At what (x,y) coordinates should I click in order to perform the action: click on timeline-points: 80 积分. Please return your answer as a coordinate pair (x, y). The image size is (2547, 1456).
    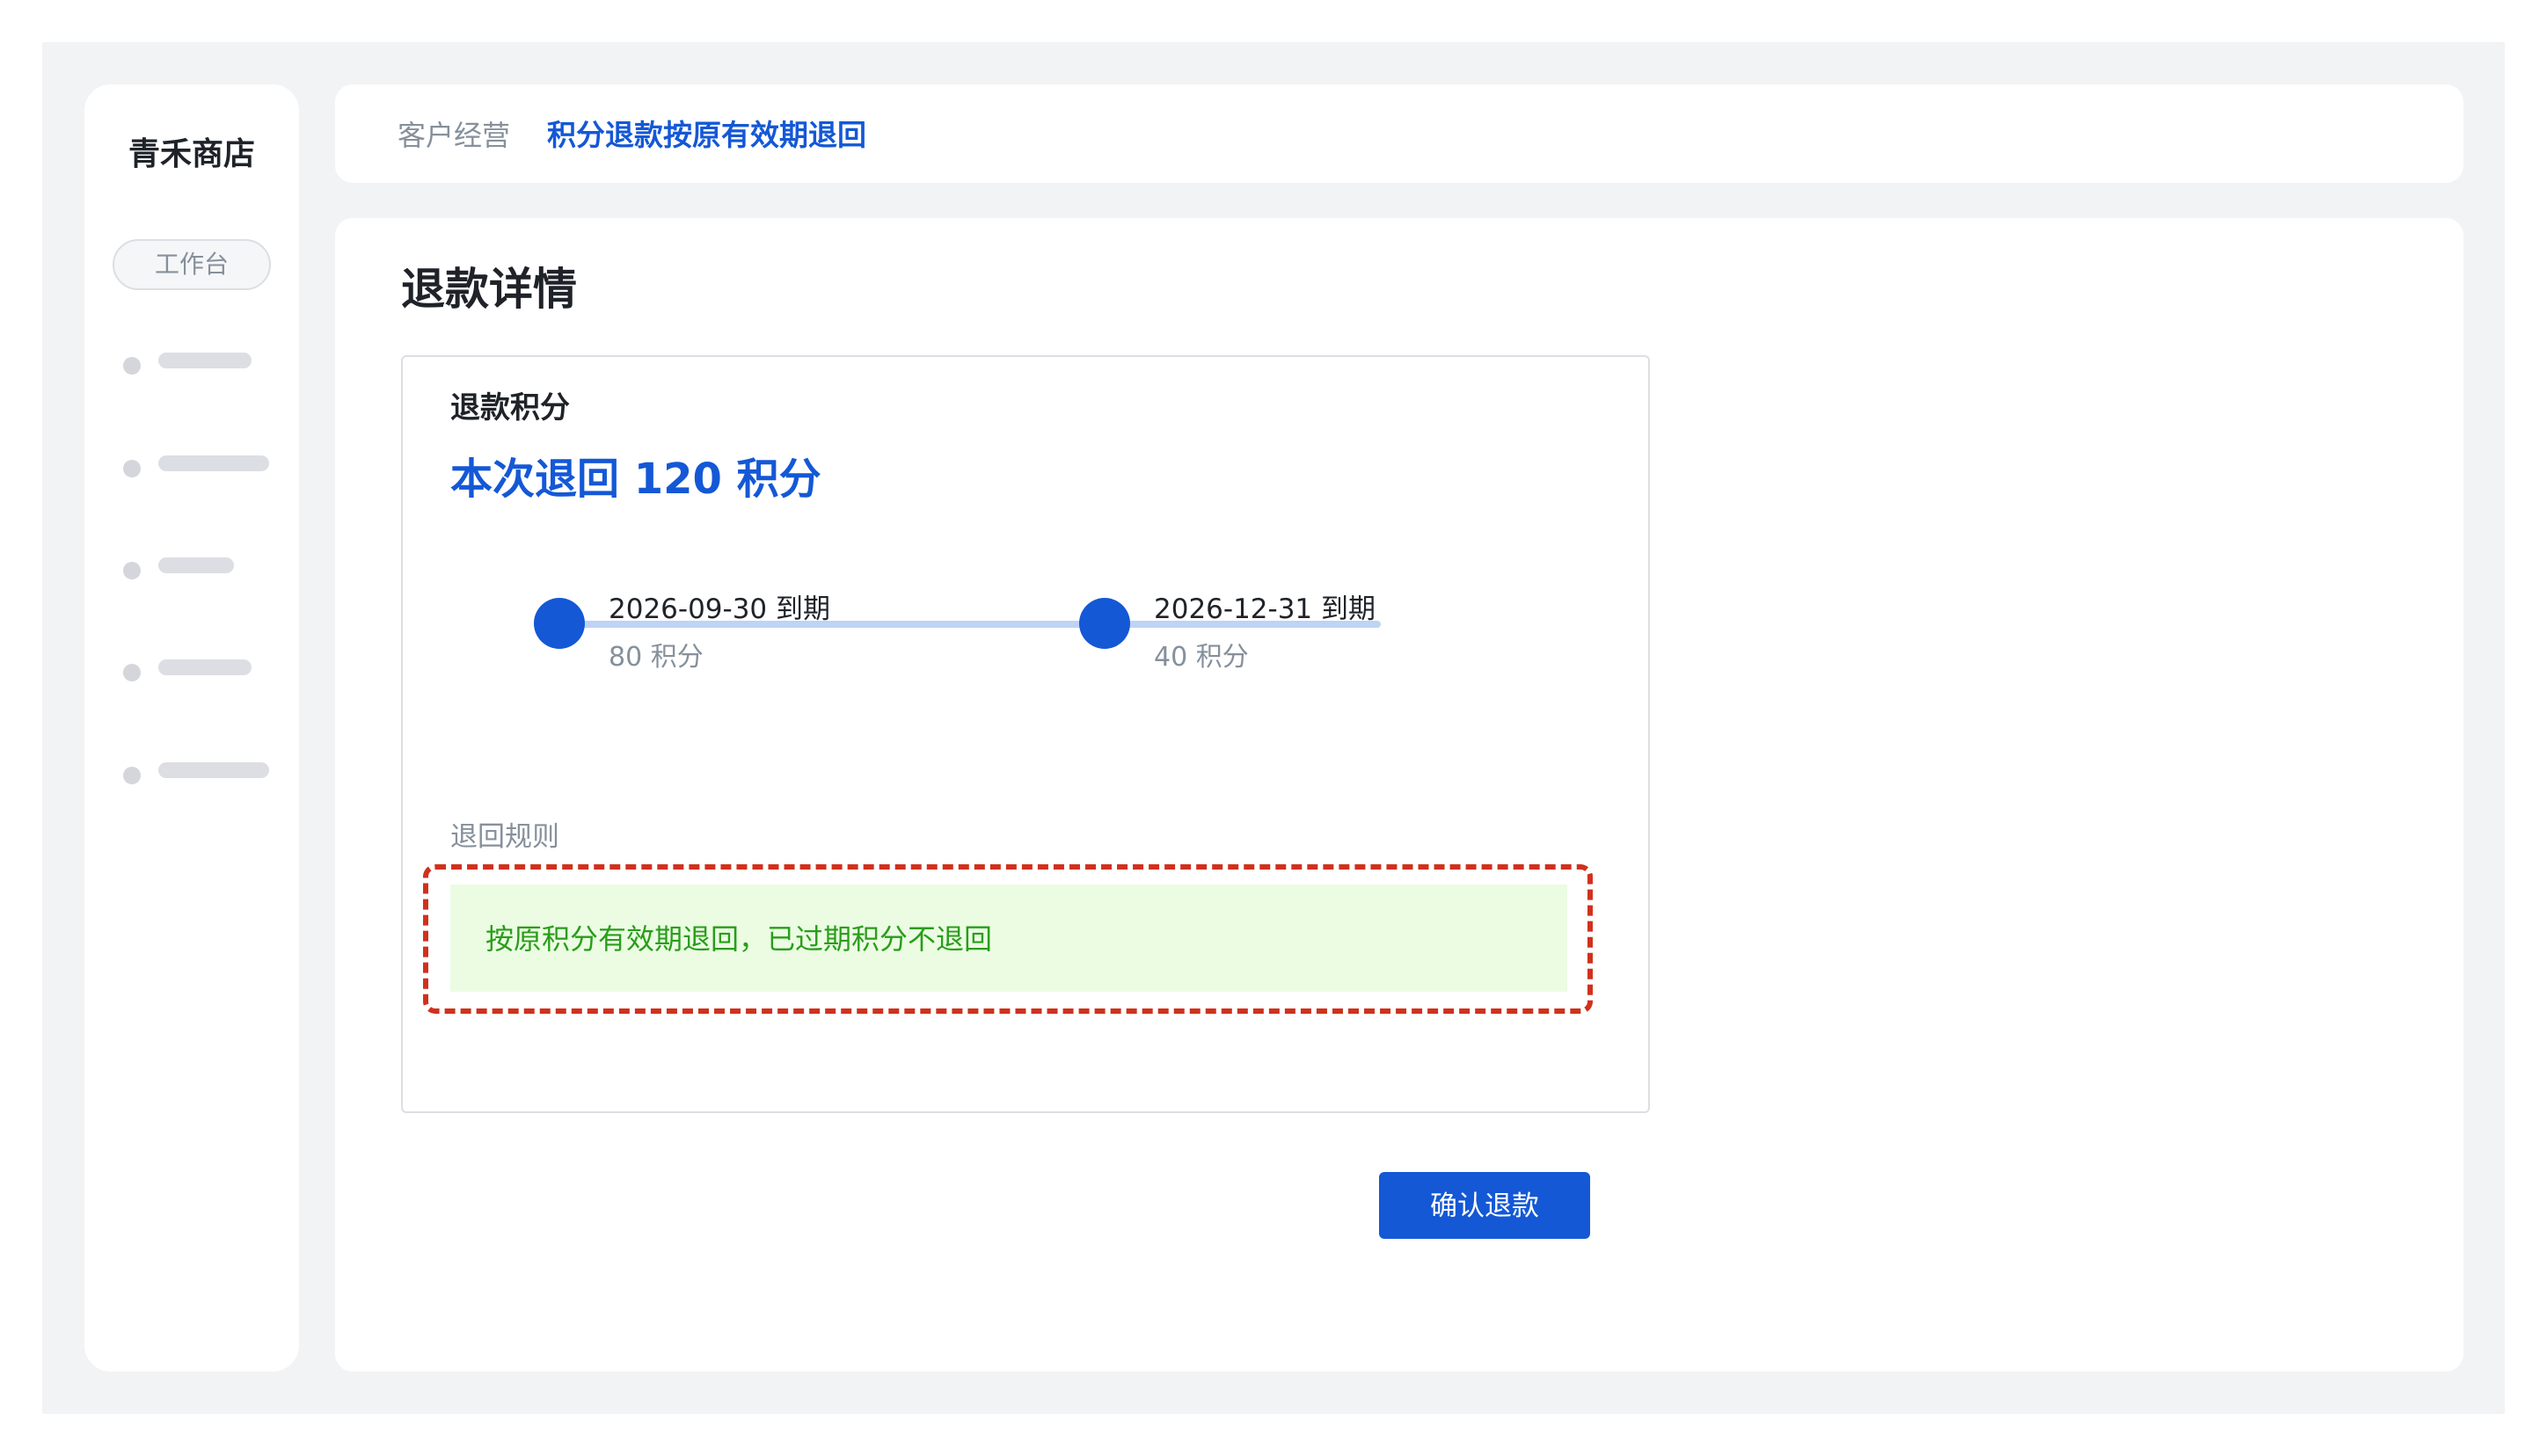
    Looking at the image, I should click on (656, 657).